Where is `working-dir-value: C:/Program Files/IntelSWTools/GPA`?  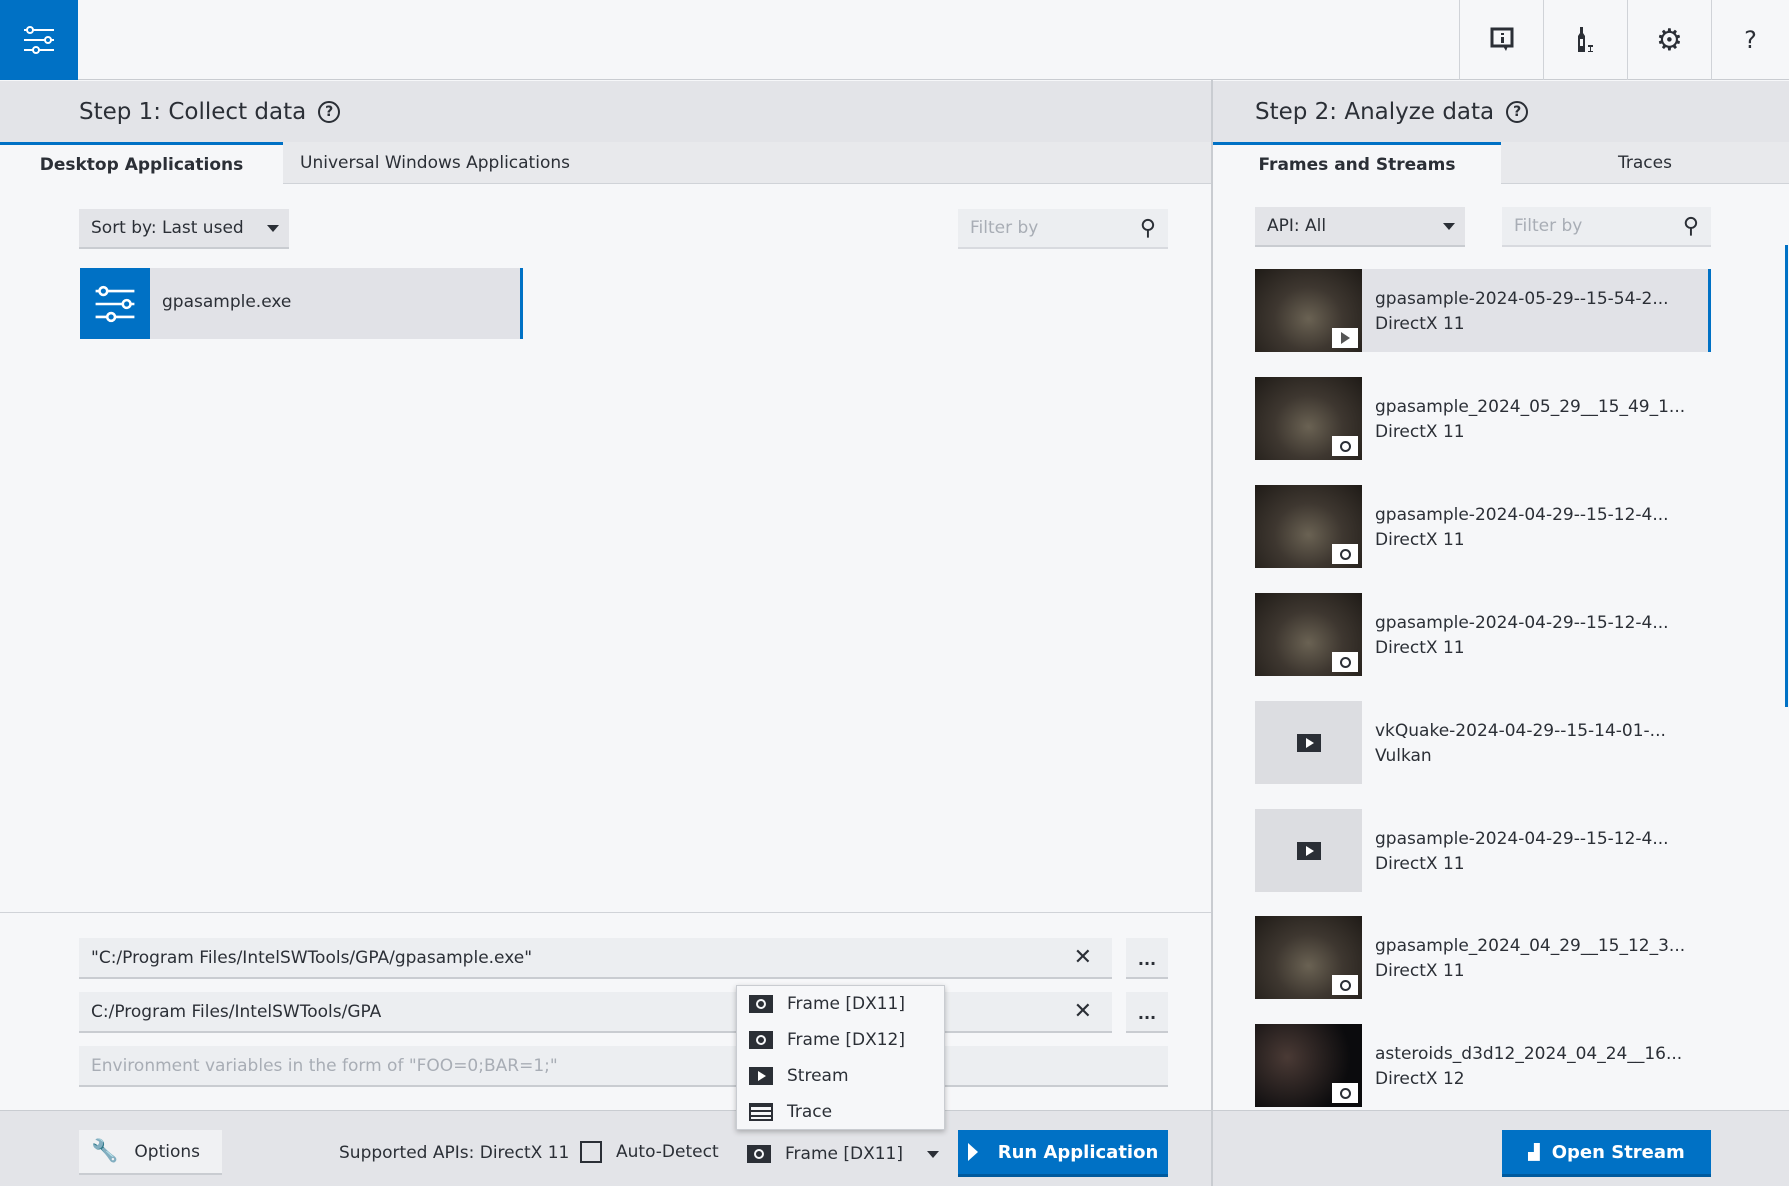
working-dir-value: C:/Program Files/IntelSWTools/GPA is located at coordinates (236, 1011).